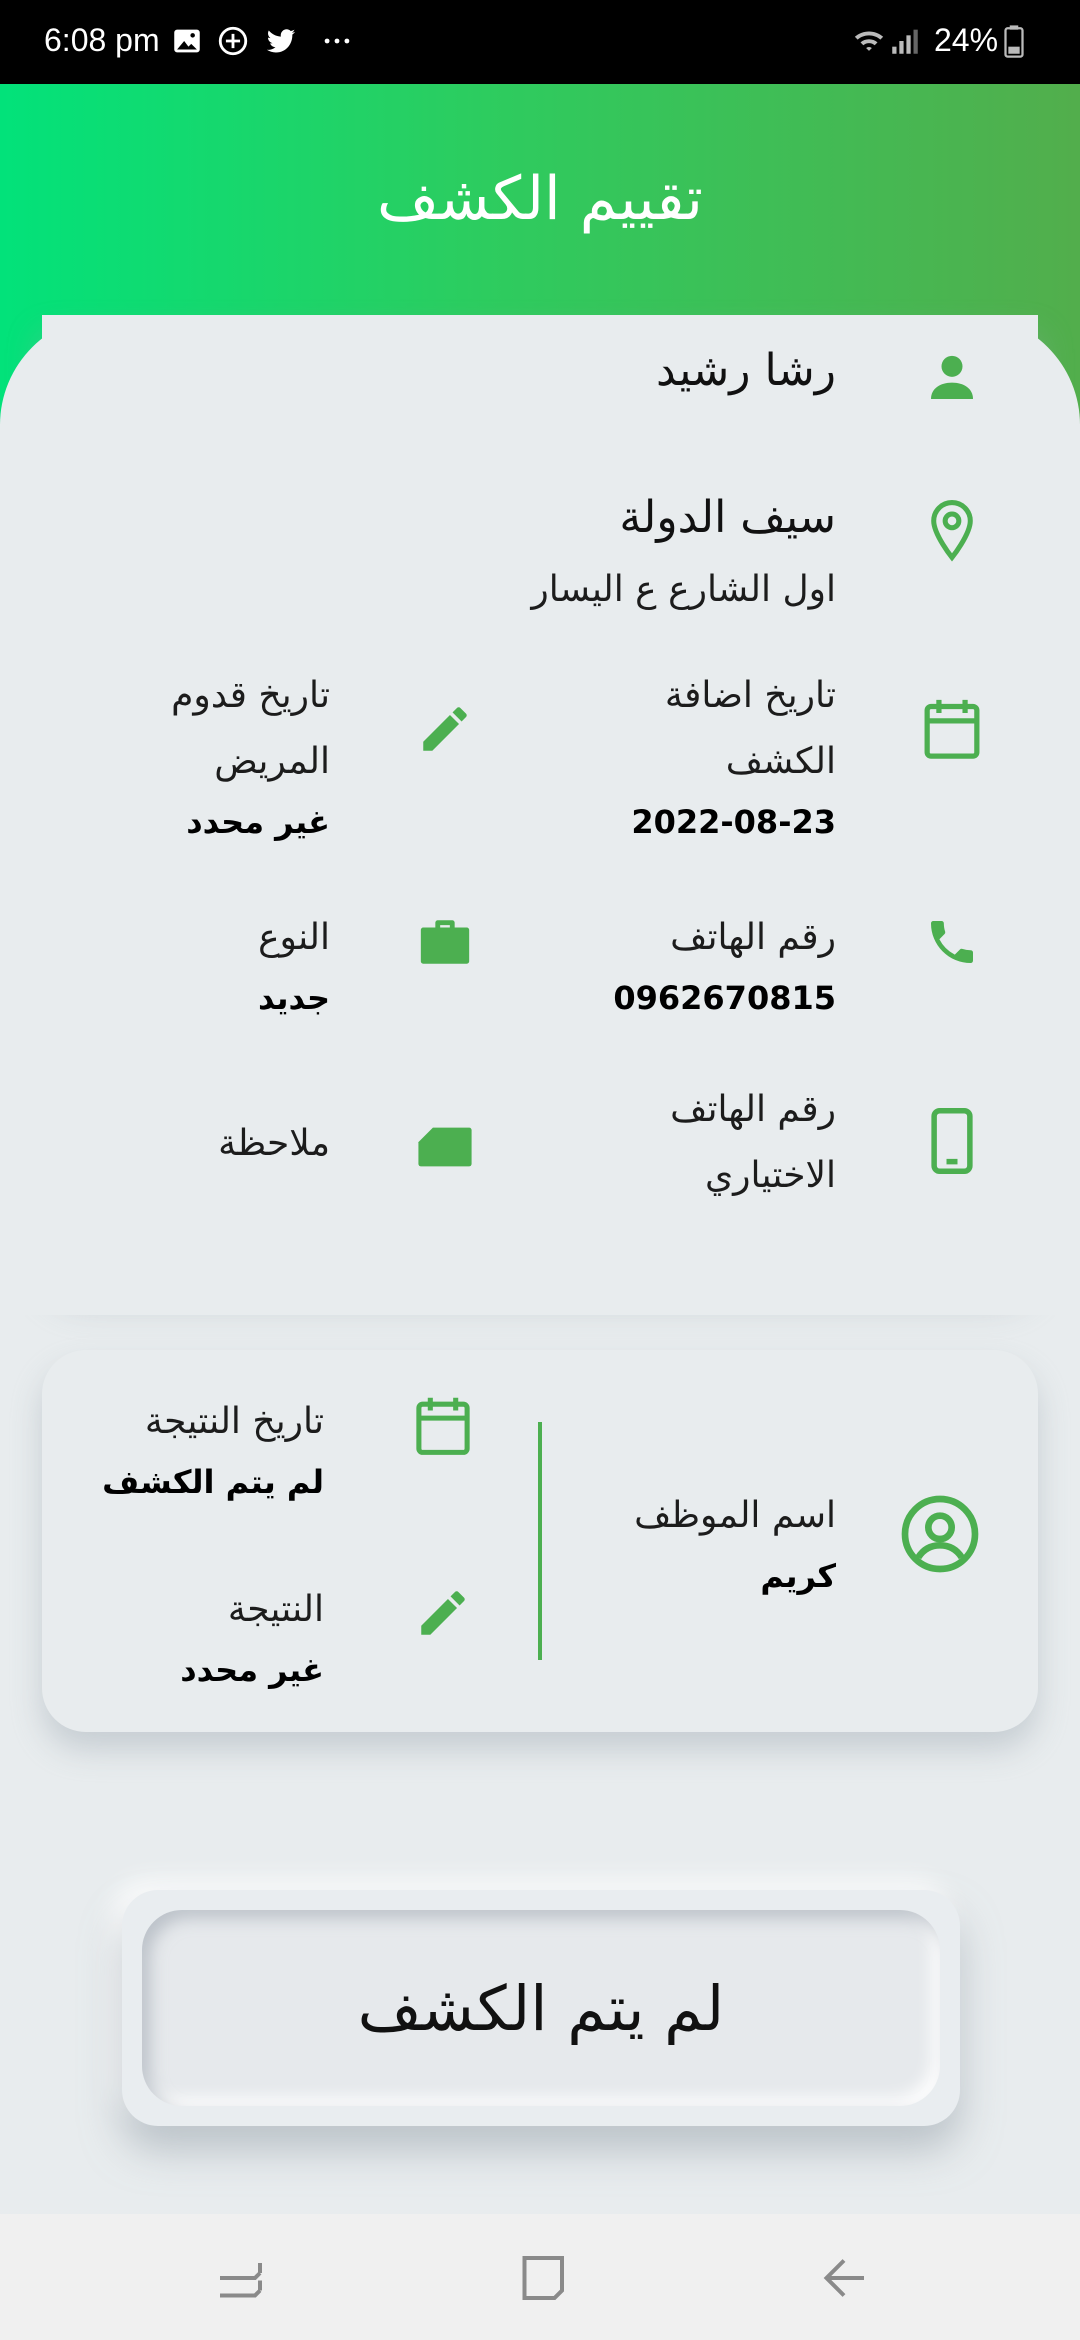 This screenshot has width=1080, height=2340. Describe the element at coordinates (1014, 41) in the screenshot. I see `battery-icon` at that location.